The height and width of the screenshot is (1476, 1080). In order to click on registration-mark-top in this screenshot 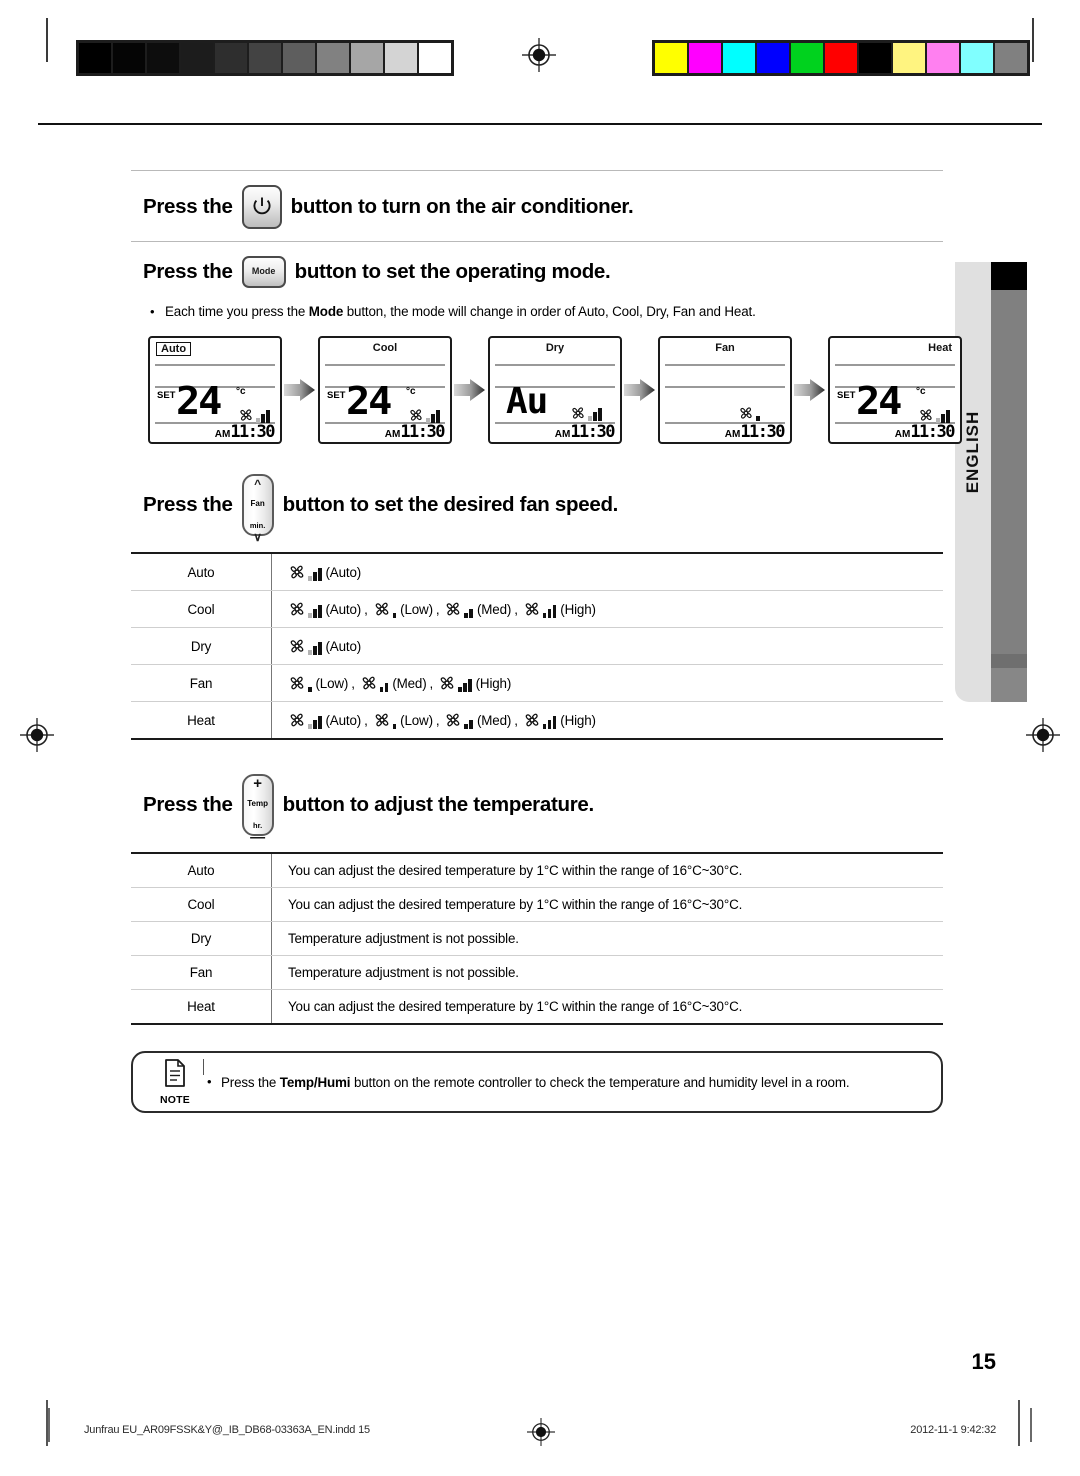, I will do `click(539, 55)`.